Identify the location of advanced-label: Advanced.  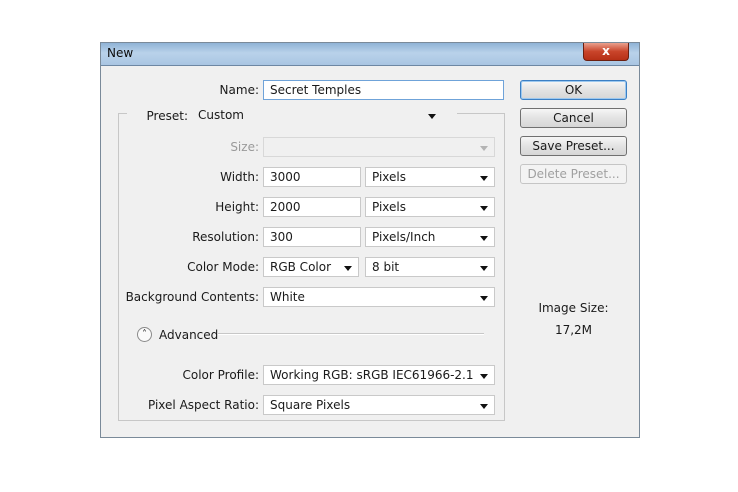
(188, 335).